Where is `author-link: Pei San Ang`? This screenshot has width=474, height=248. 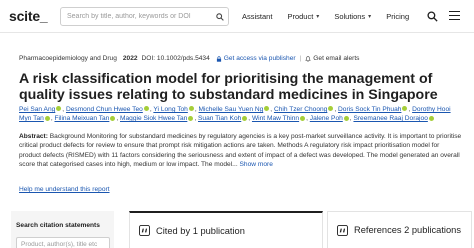 author-link: Pei San Ang is located at coordinates (37, 109).